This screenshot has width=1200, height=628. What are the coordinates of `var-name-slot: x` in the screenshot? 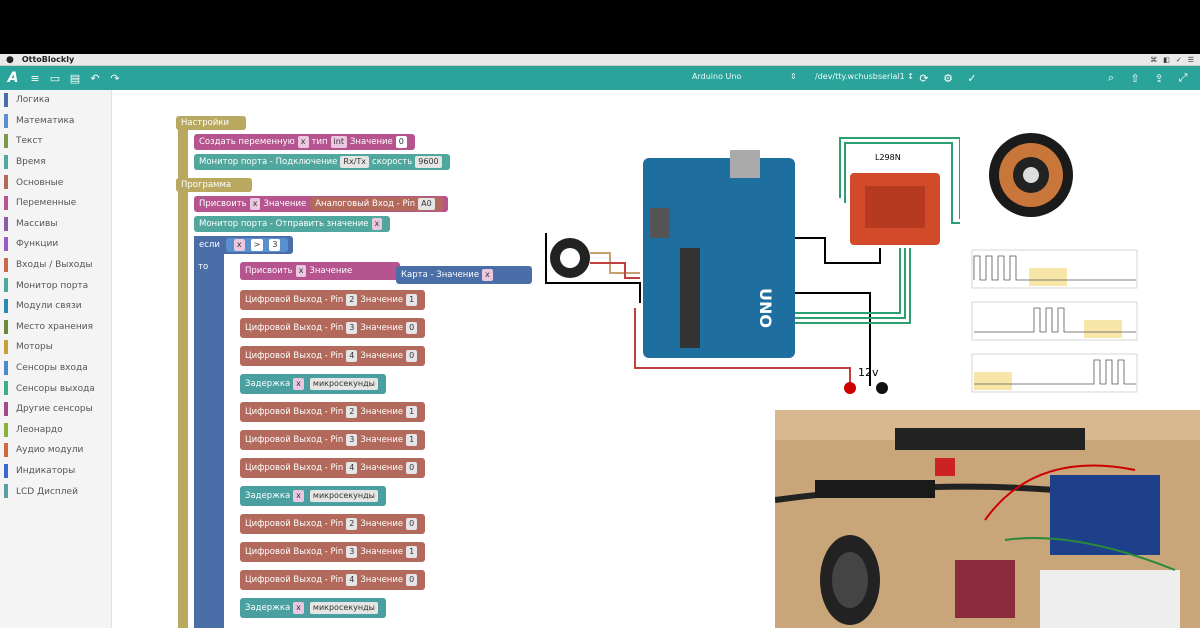 It's located at (303, 142).